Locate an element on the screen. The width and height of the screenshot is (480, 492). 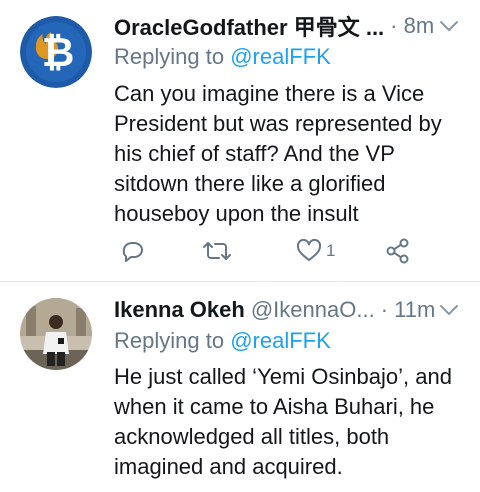
like-count: 1 is located at coordinates (331, 250).